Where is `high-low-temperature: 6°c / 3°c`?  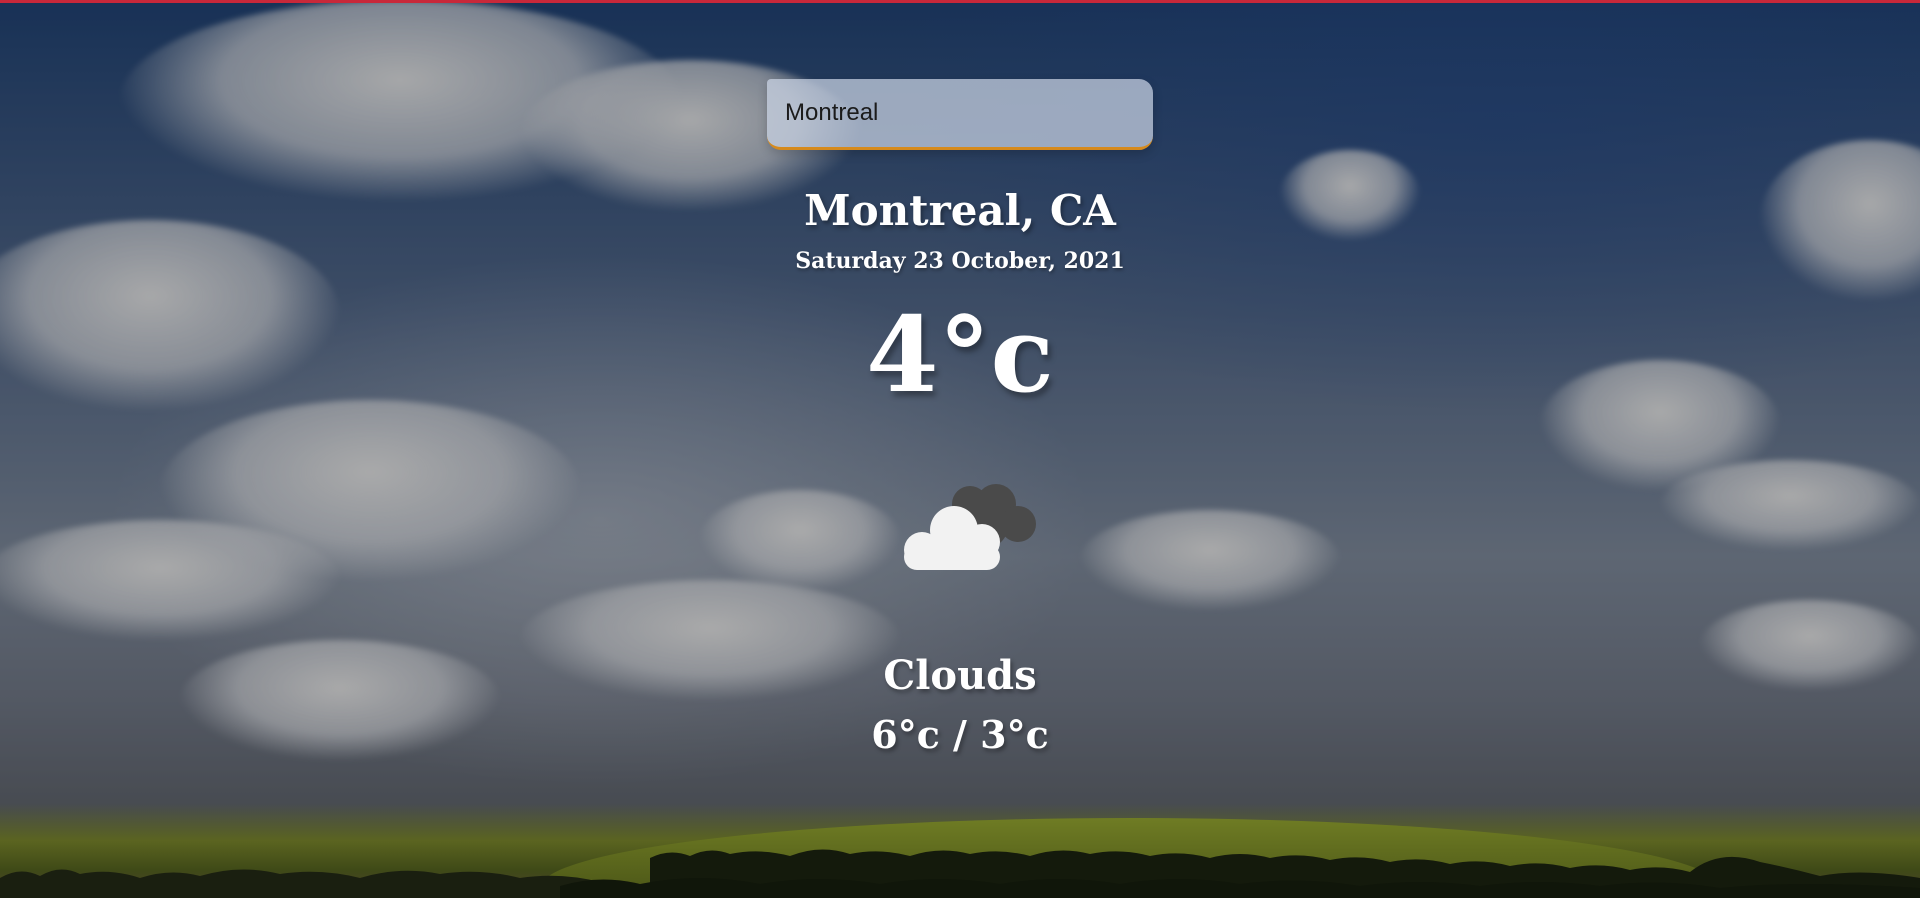 high-low-temperature: 6°c / 3°c is located at coordinates (960, 734).